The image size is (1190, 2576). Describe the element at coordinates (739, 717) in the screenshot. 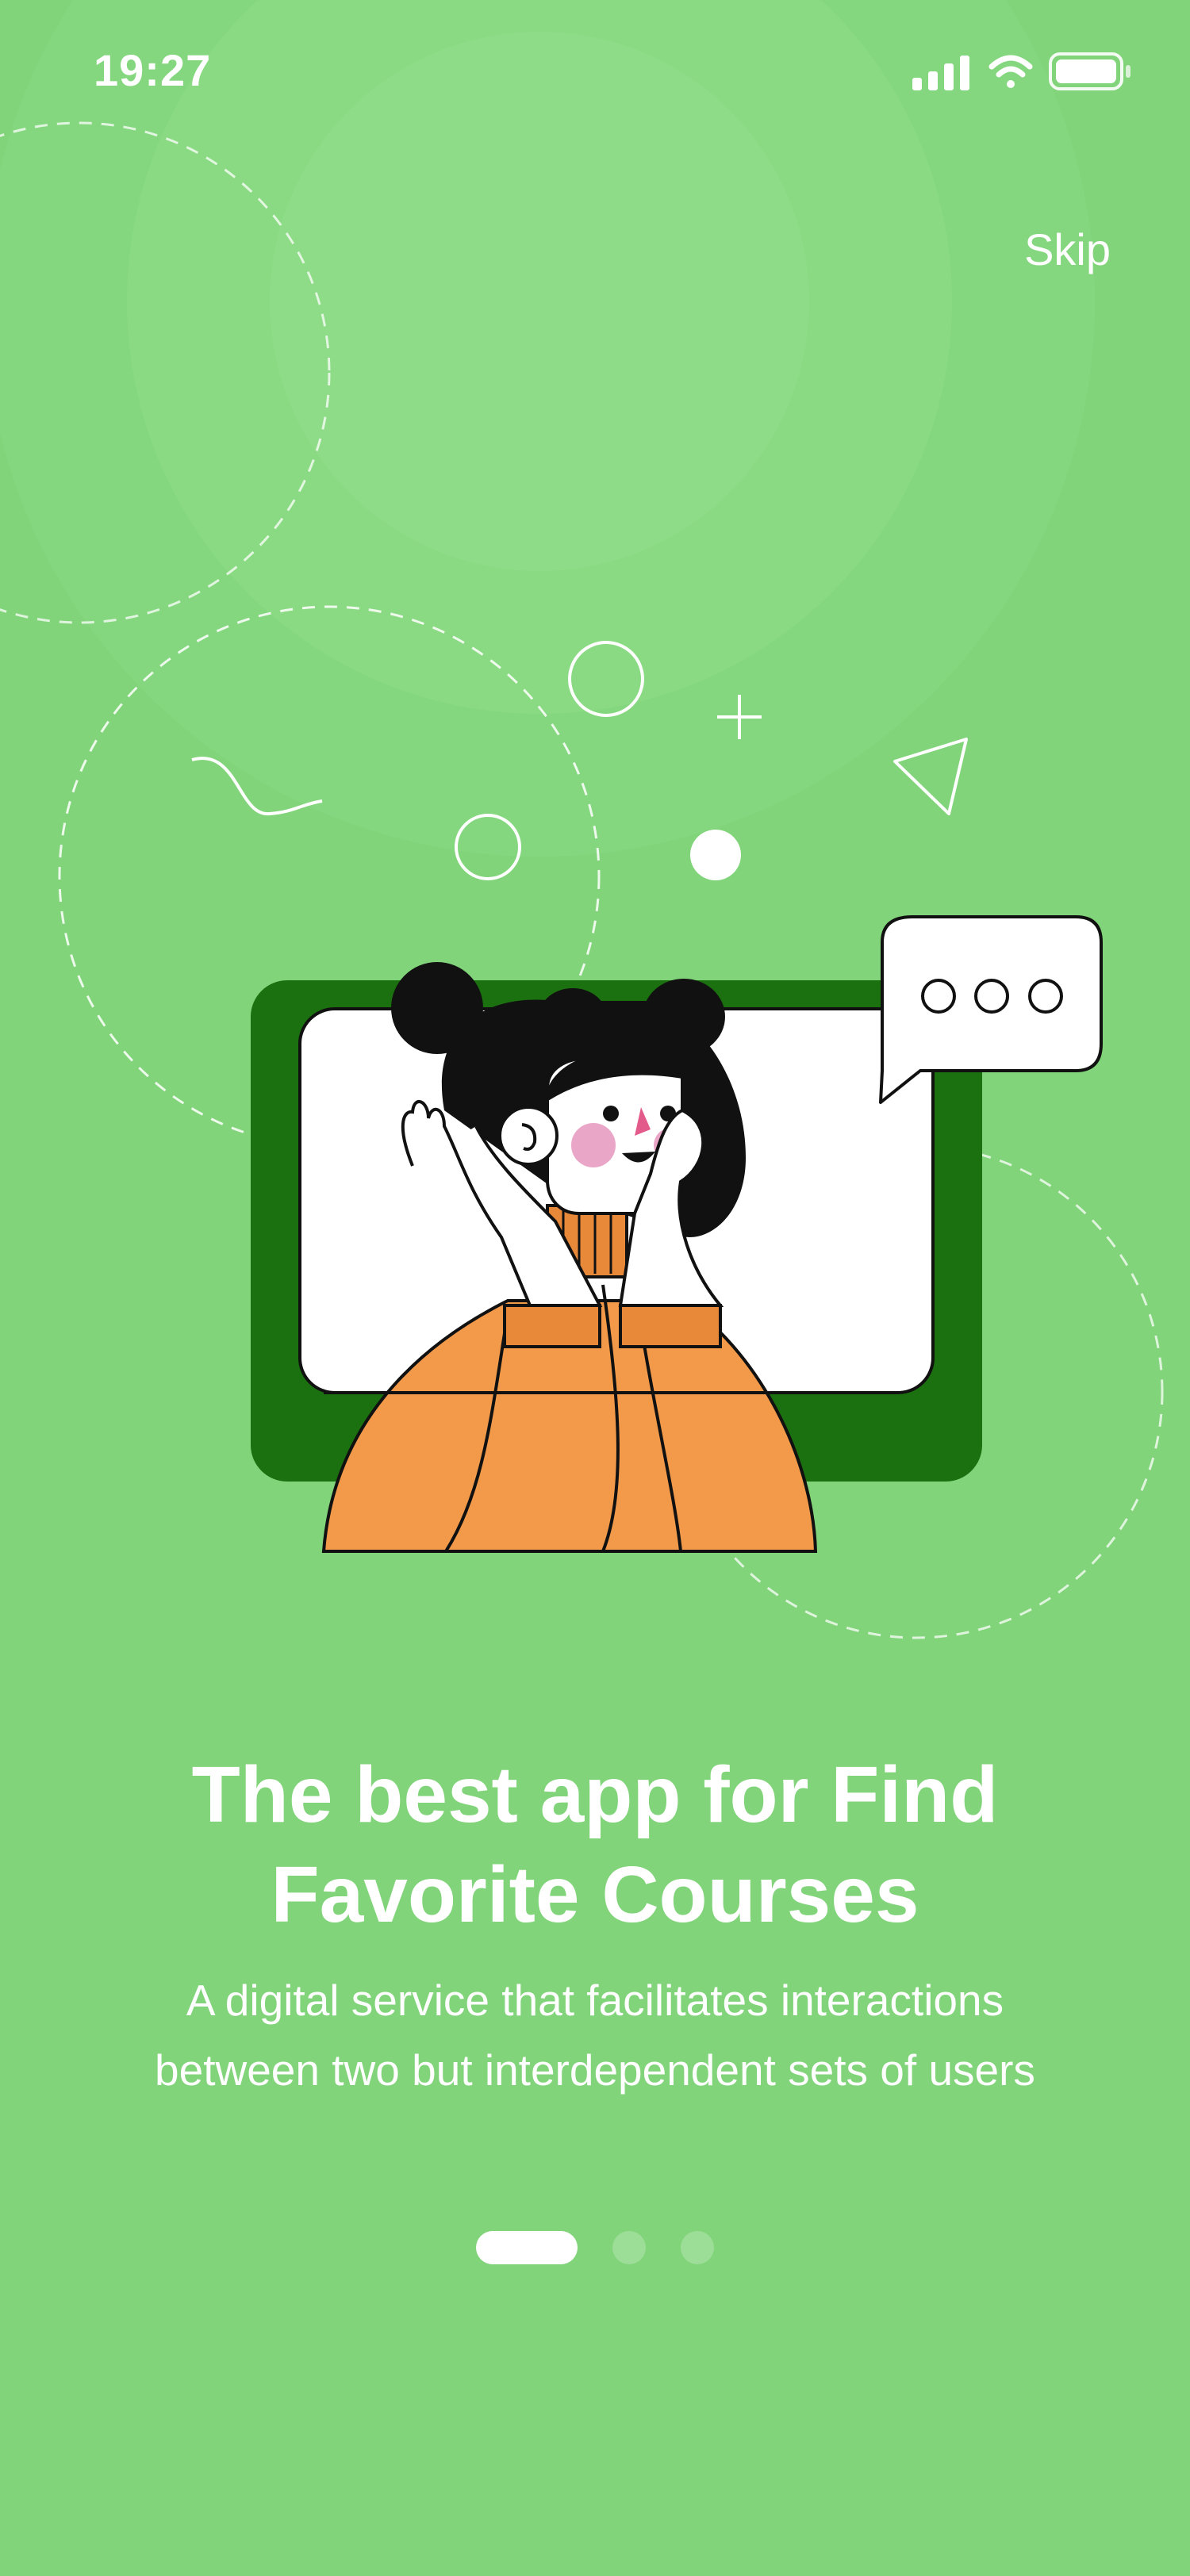

I see `plus-shape` at that location.